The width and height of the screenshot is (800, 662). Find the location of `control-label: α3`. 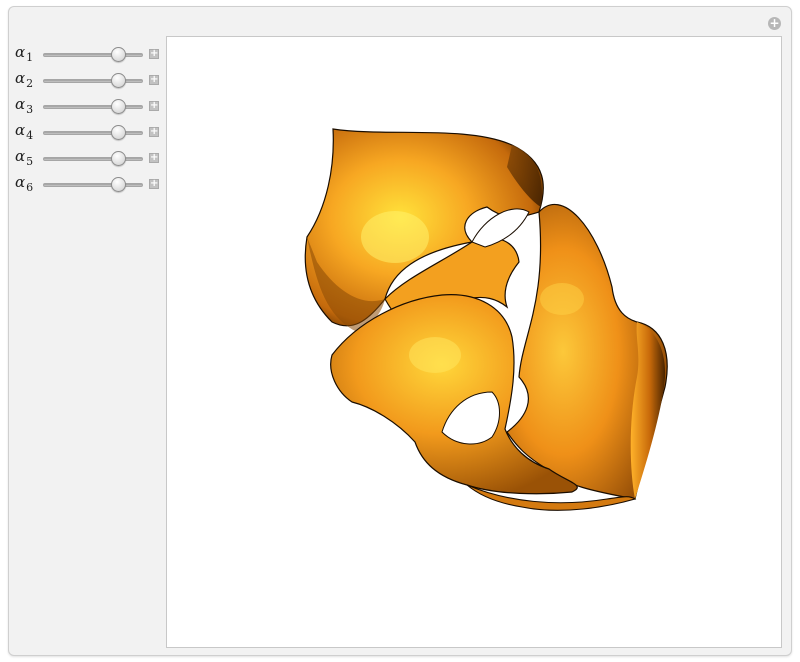

control-label: α3 is located at coordinates (28, 105).